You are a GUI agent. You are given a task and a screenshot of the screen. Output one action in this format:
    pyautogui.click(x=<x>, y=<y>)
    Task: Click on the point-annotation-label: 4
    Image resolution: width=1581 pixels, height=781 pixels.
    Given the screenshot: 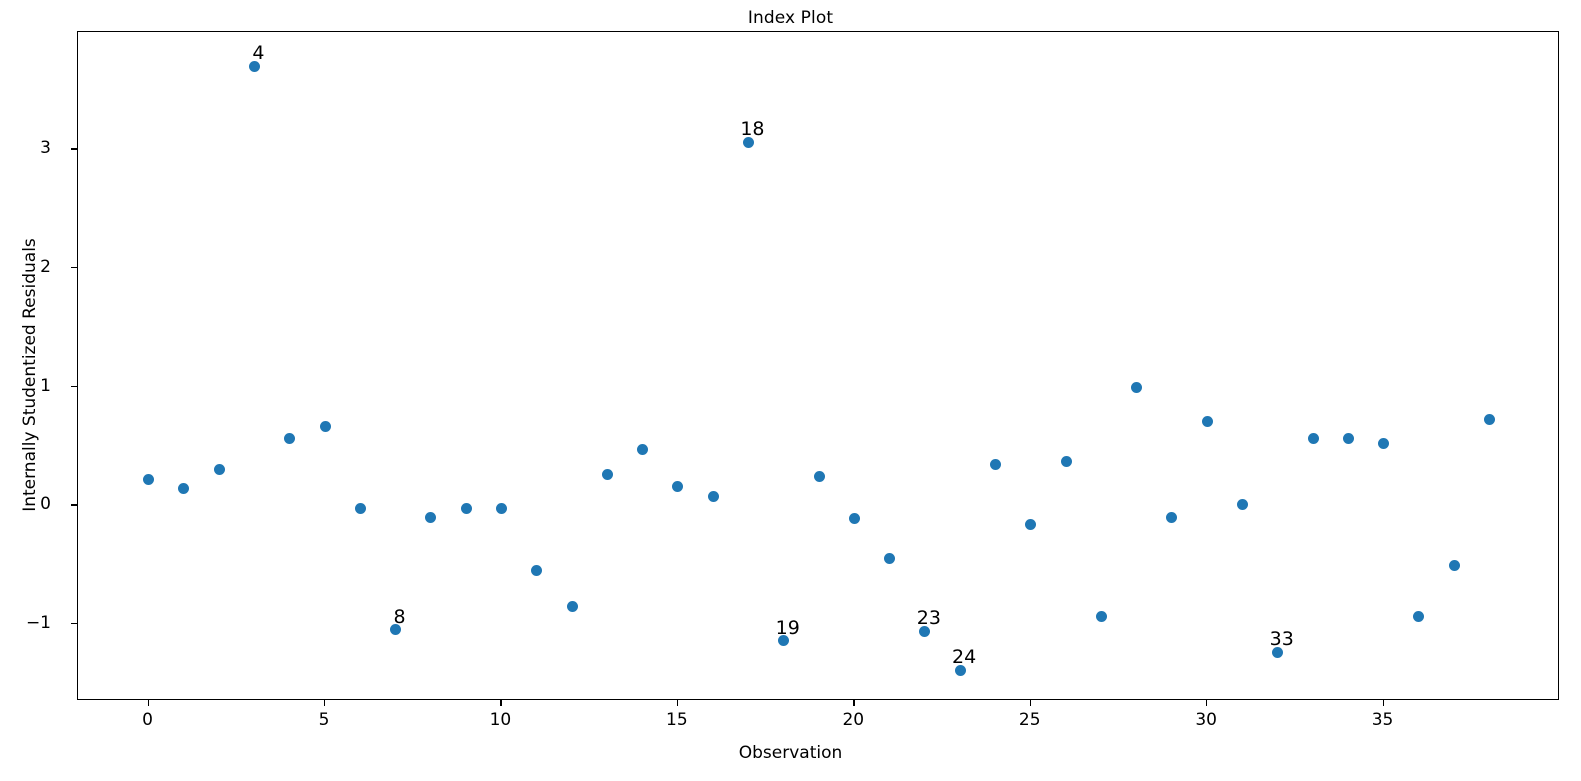 What is the action you would take?
    pyautogui.click(x=258, y=53)
    